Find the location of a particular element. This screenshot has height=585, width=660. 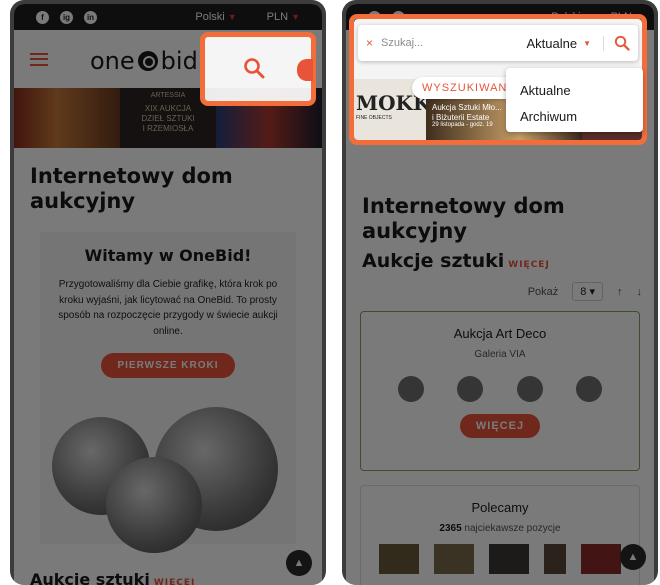

option-archive: Archiwum is located at coordinates (574, 117).